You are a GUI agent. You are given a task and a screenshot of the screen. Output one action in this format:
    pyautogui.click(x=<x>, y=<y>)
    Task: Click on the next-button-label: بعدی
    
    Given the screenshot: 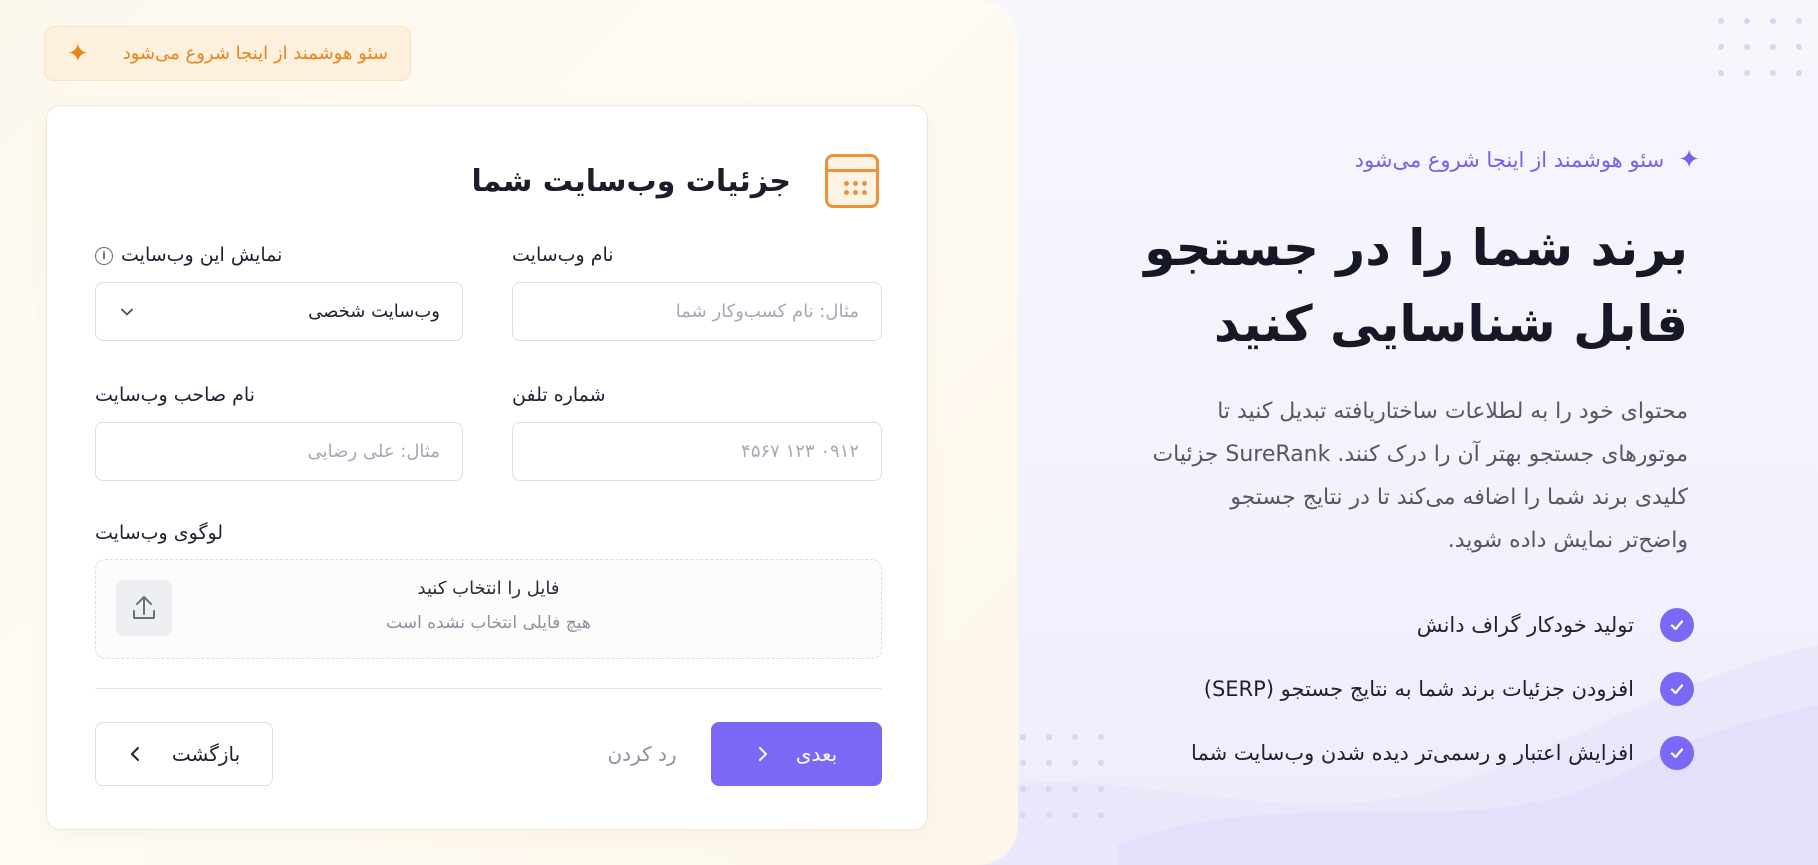 What is the action you would take?
    pyautogui.click(x=816, y=754)
    